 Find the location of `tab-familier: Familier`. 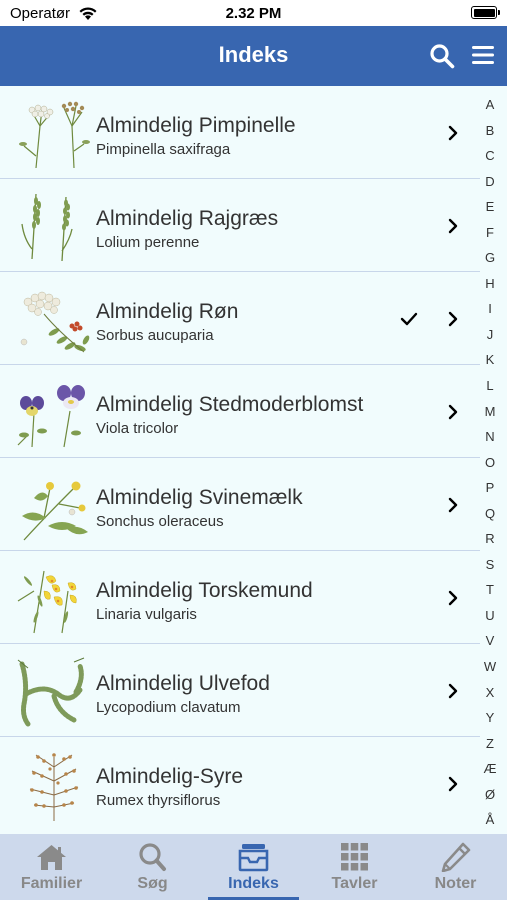

tab-familier: Familier is located at coordinates (51, 867).